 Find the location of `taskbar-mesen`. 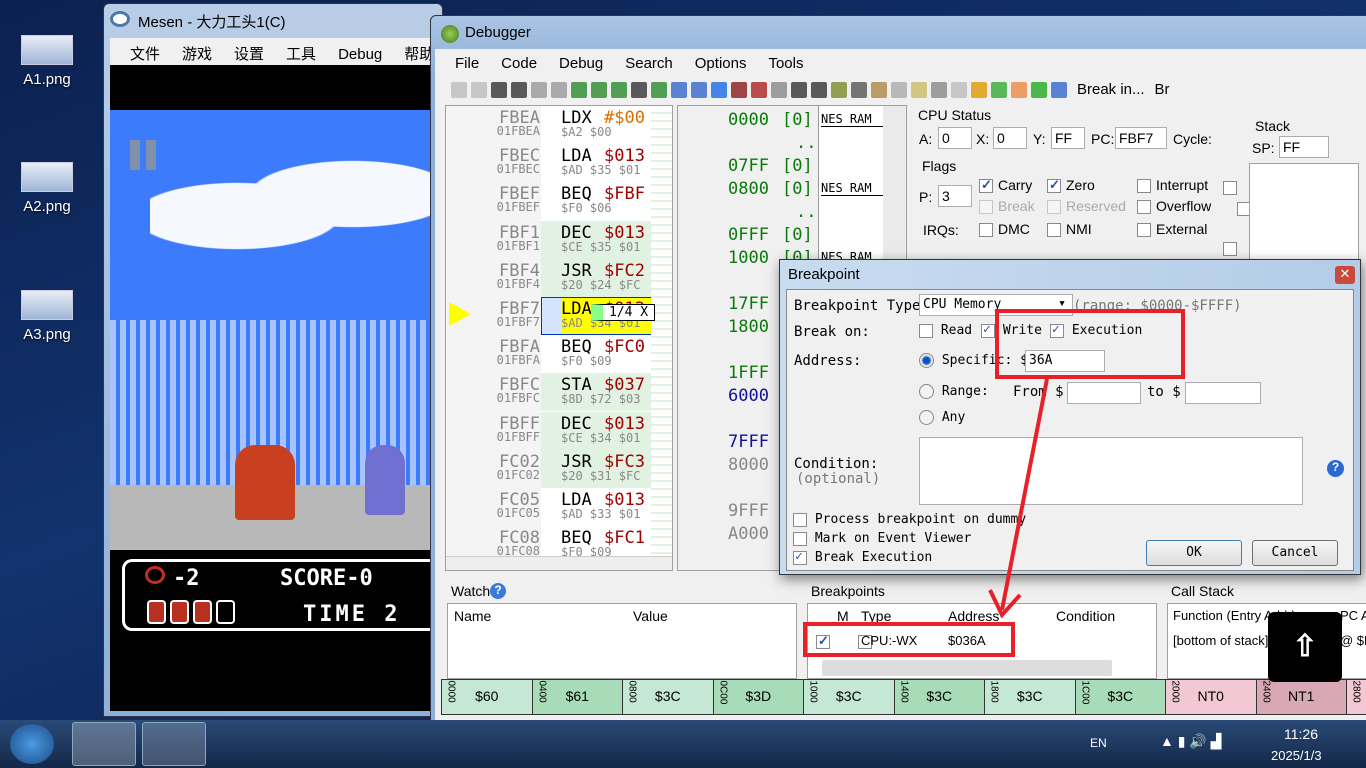

taskbar-mesen is located at coordinates (104, 744).